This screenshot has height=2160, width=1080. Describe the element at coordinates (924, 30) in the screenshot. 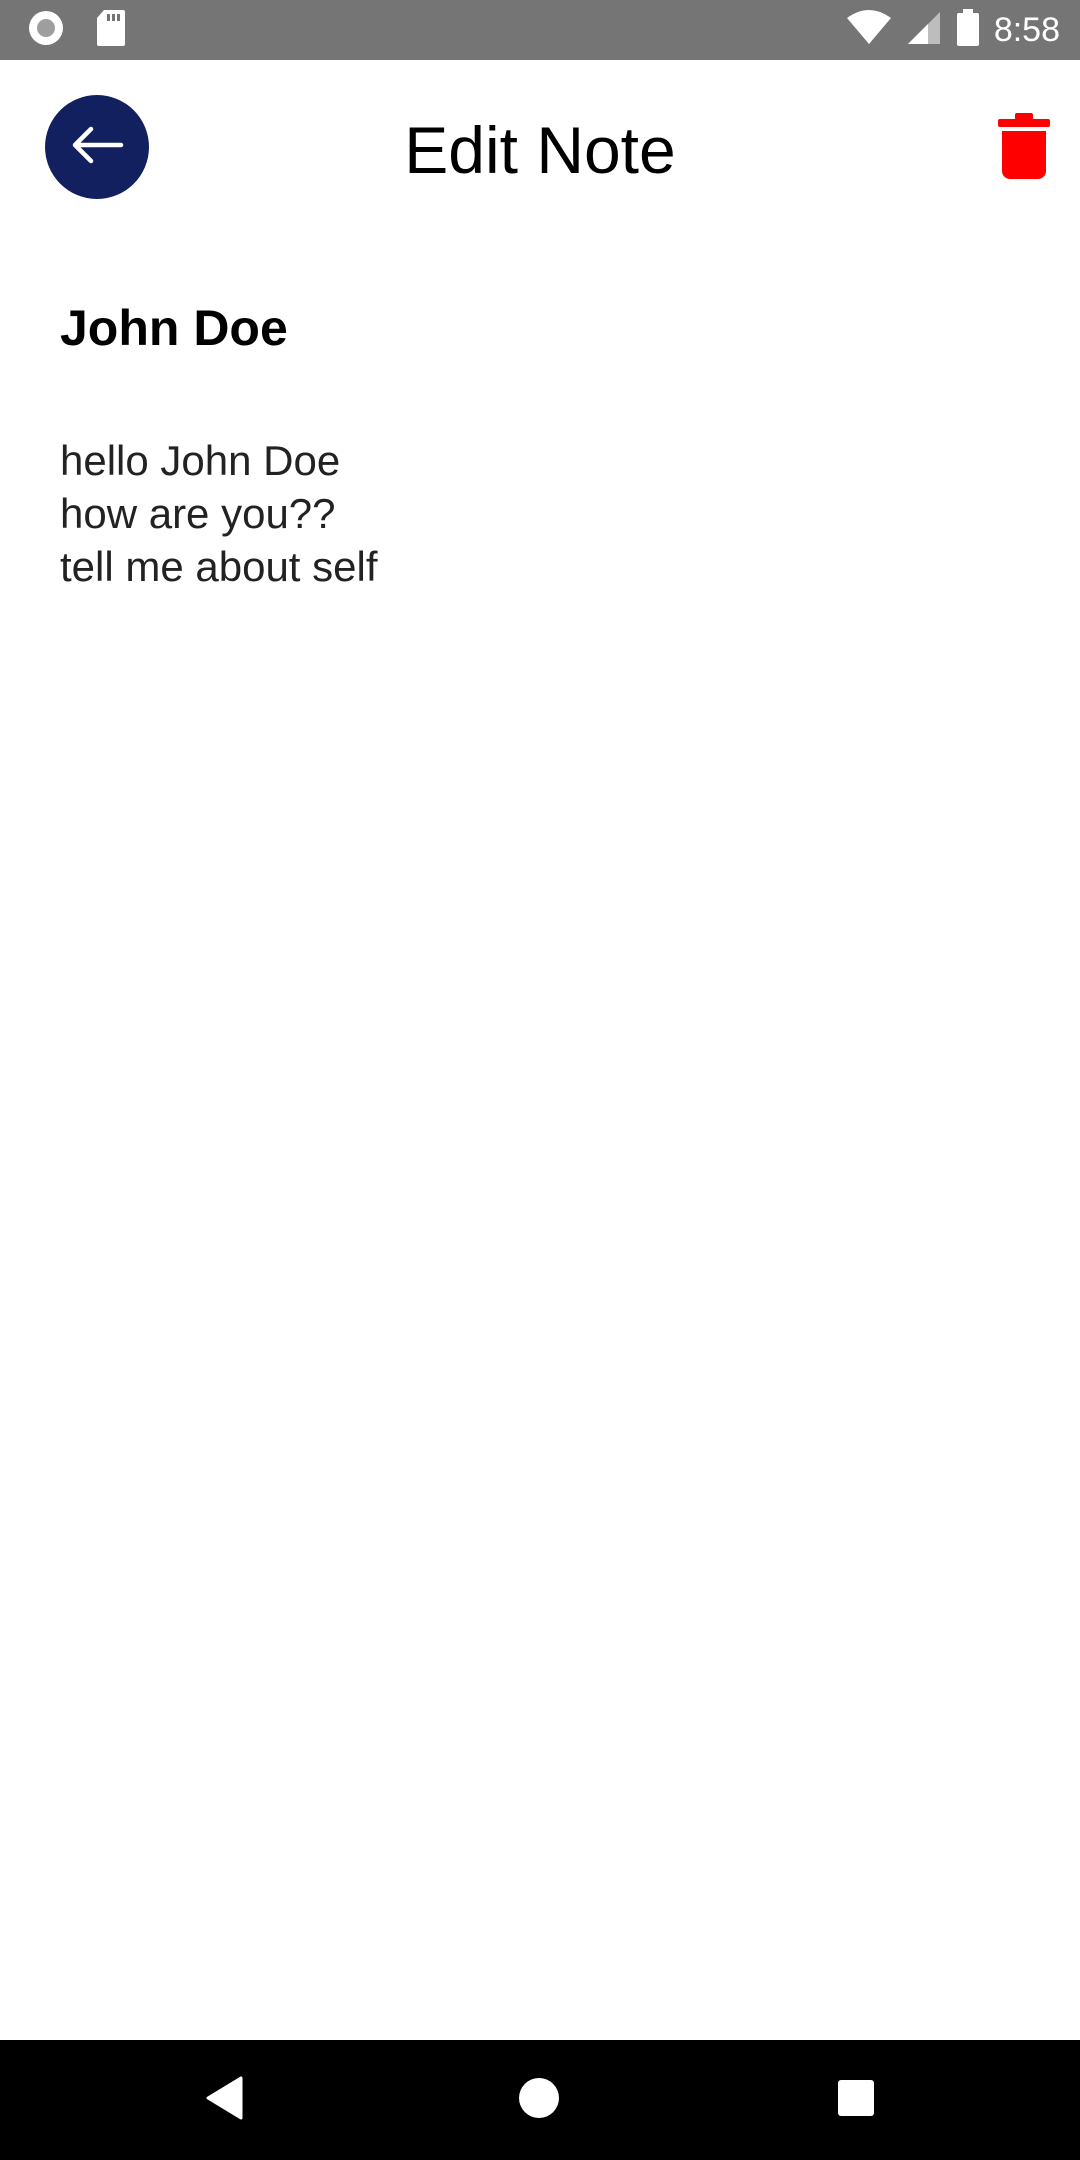

I see `signal-icon` at that location.